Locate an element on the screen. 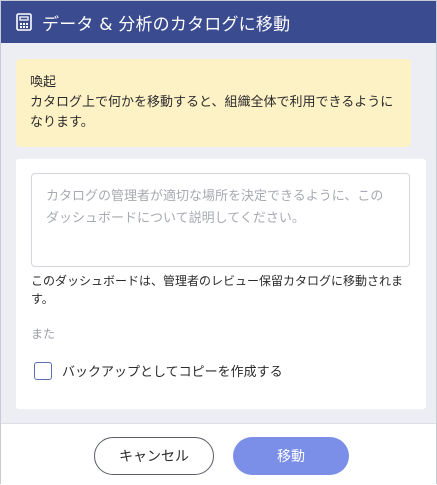 The image size is (437, 485). dialog-header: データ & 分析のカタログに移動 is located at coordinates (218, 22).